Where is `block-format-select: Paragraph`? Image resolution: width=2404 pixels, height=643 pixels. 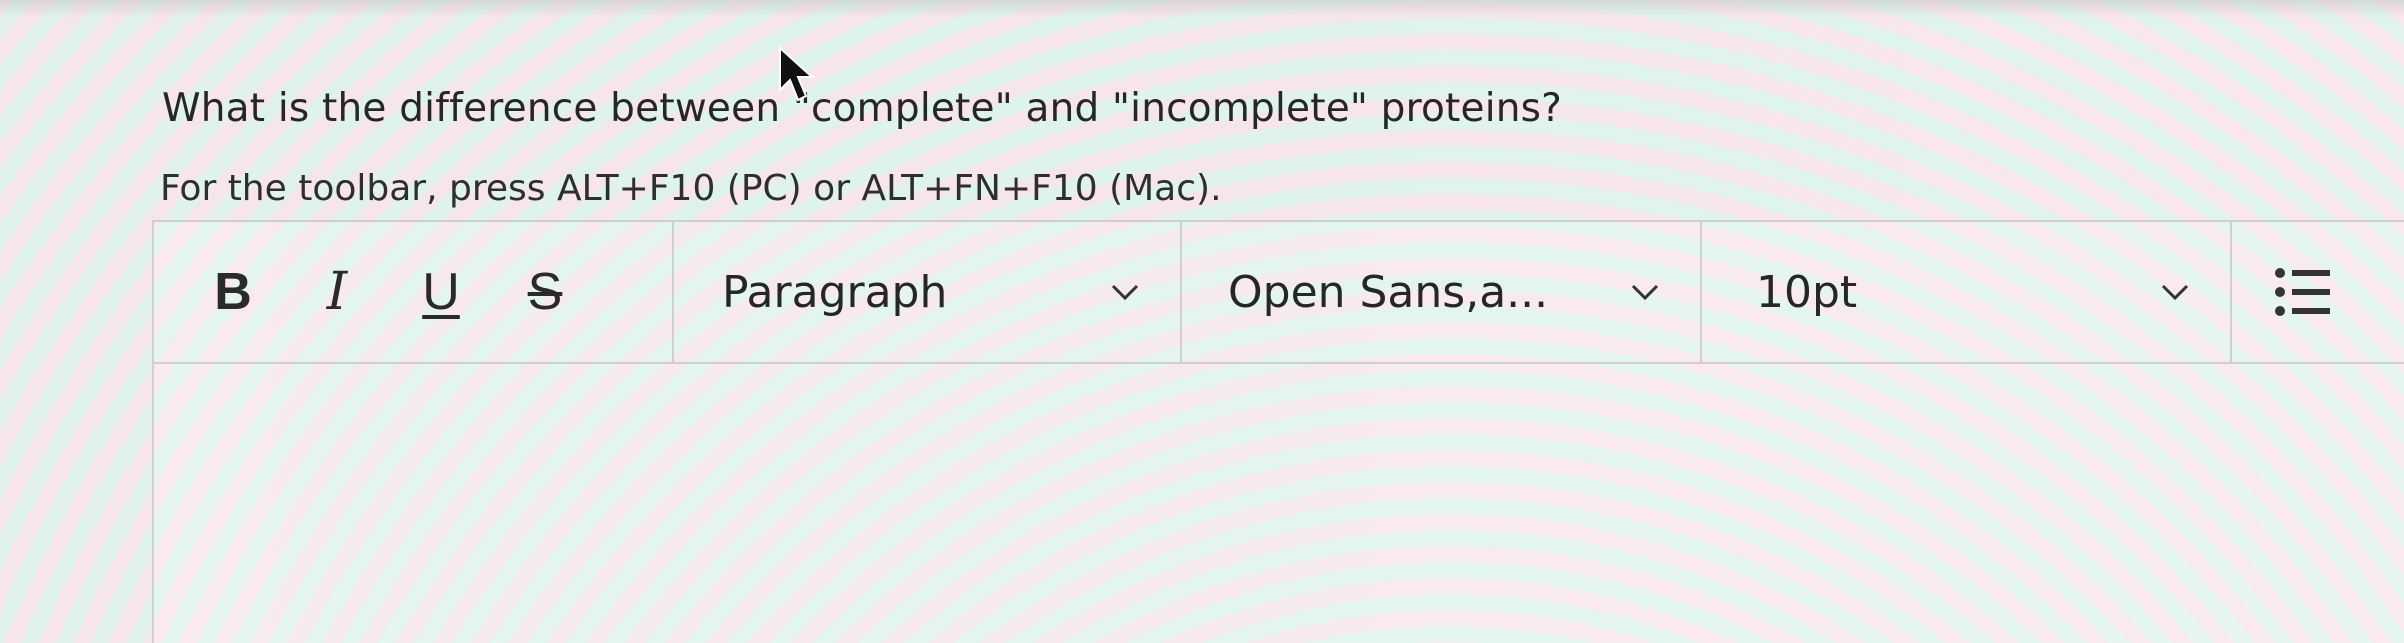
block-format-select: Paragraph is located at coordinates (928, 292).